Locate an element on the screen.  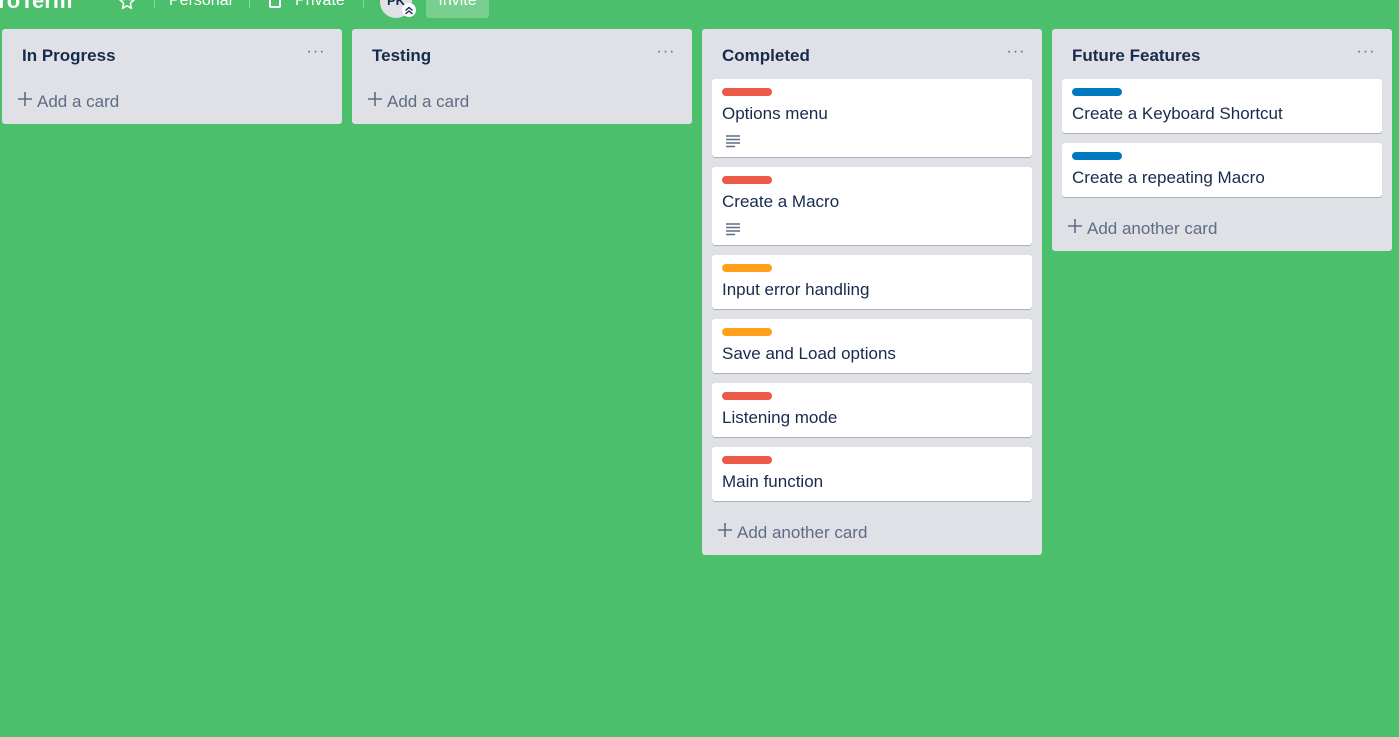
card: Input error handling is located at coordinates (872, 282).